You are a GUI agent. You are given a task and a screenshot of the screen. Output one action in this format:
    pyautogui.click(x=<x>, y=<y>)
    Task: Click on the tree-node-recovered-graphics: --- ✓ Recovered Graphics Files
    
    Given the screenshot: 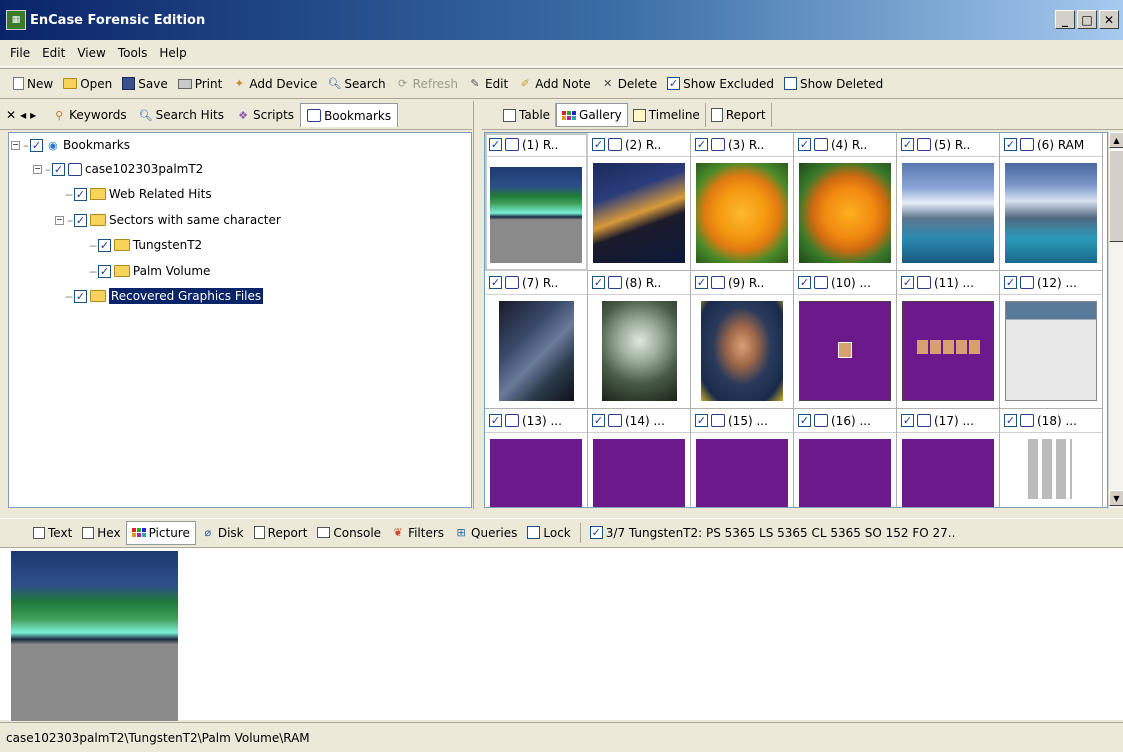 What is the action you would take?
    pyautogui.click(x=164, y=296)
    